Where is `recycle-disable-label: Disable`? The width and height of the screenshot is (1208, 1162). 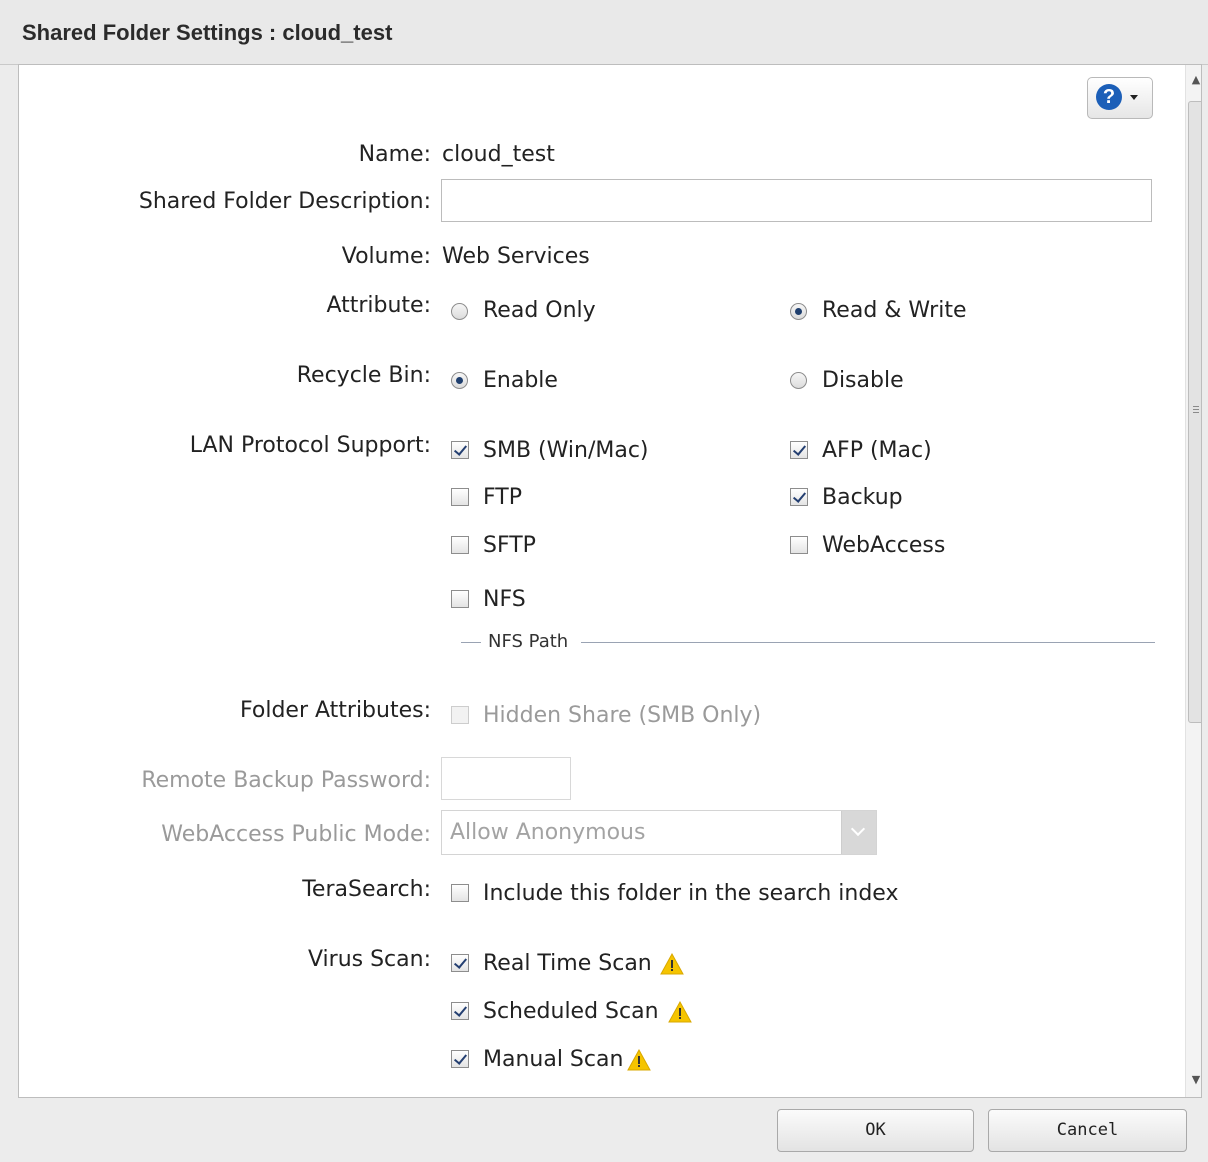
recycle-disable-label: Disable is located at coordinates (863, 380).